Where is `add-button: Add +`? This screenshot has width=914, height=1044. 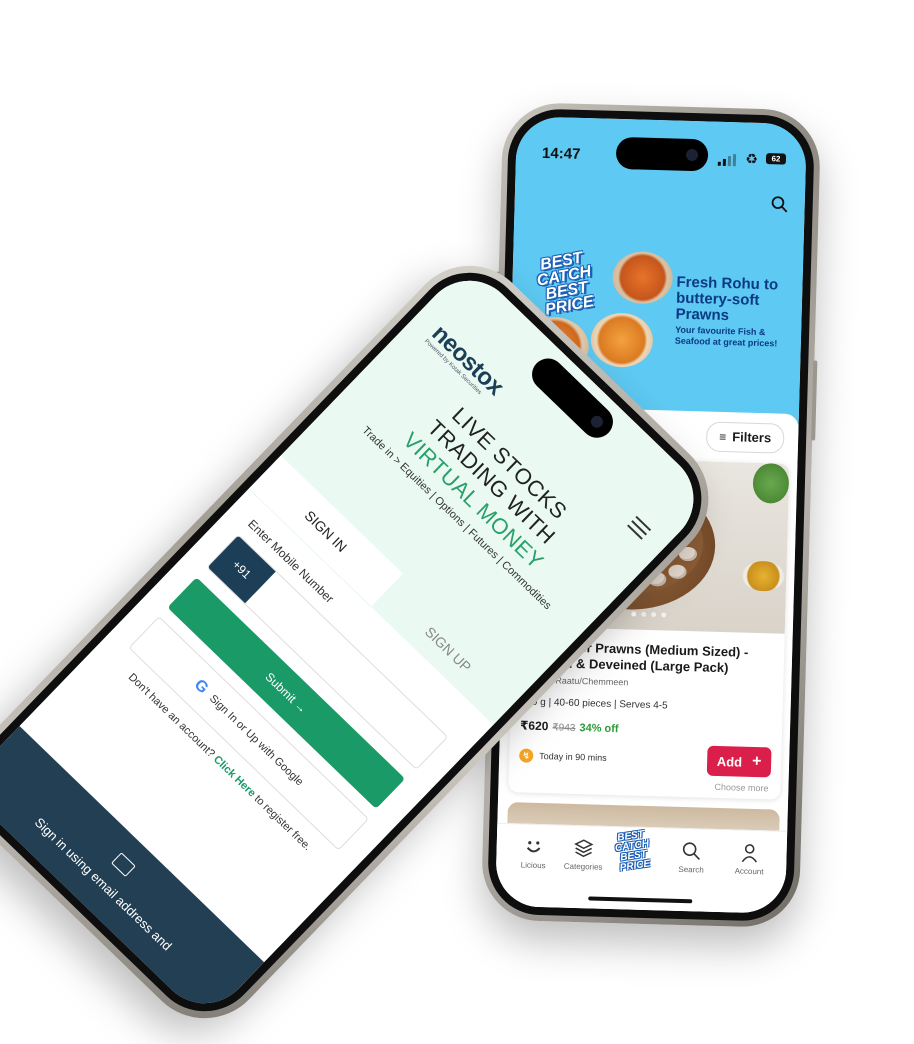
add-button: Add + is located at coordinates (739, 761).